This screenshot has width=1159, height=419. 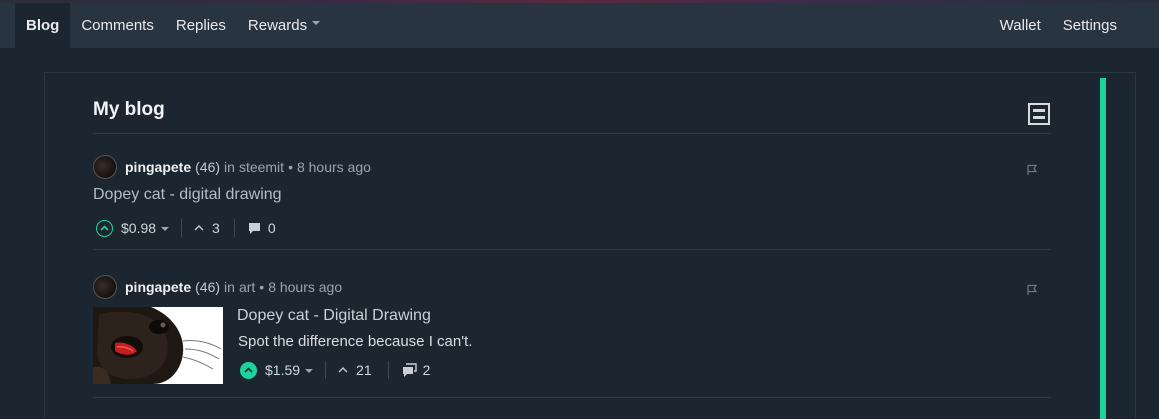 I want to click on post-header: pingapete (46) in steemit • 8 hours ago, so click(x=232, y=167).